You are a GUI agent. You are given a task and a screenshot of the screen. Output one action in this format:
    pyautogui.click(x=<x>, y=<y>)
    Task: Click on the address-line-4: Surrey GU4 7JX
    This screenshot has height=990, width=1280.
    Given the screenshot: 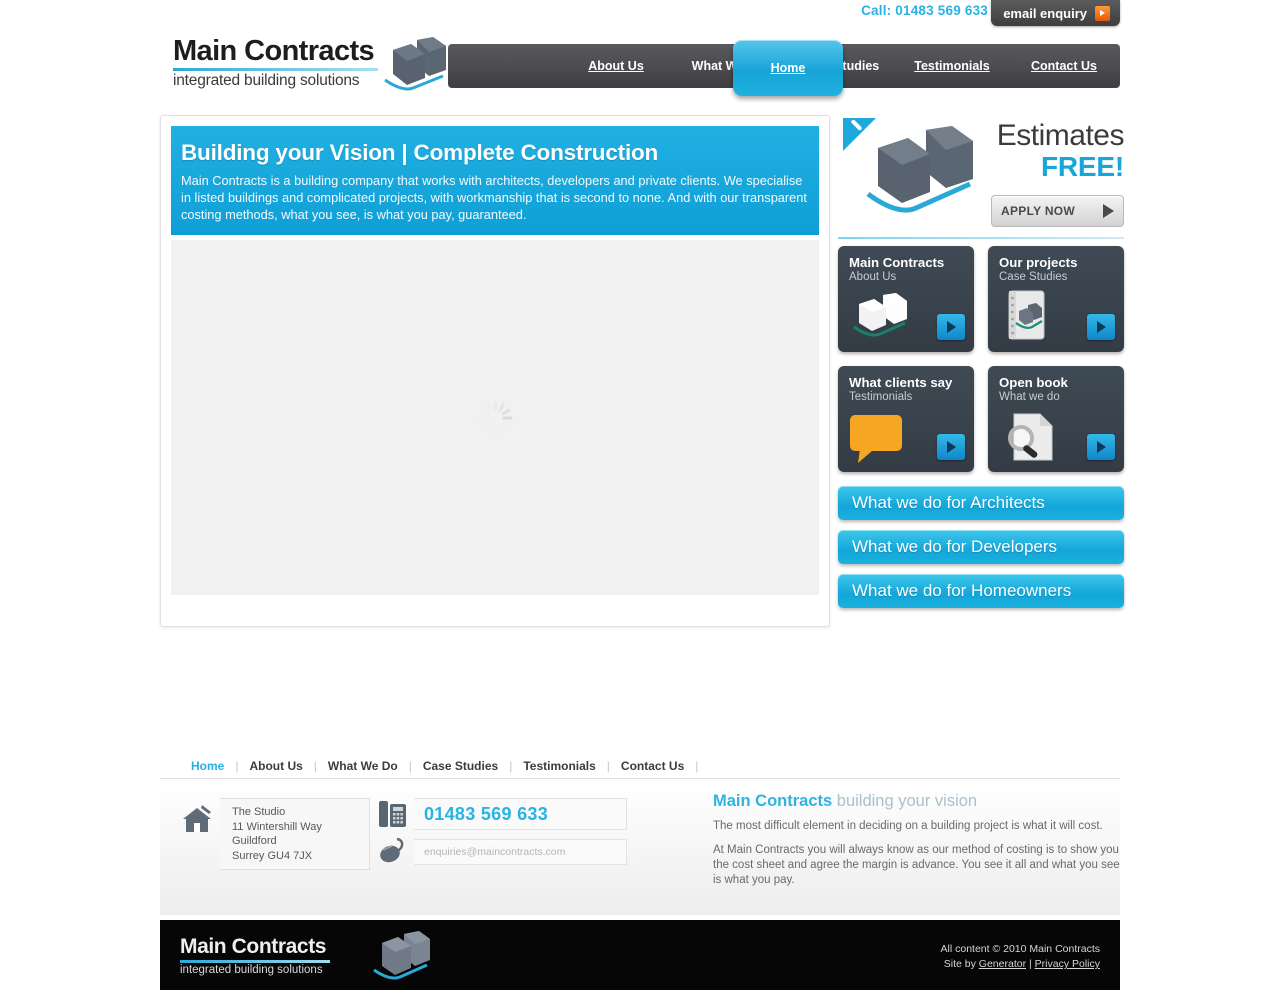 What is the action you would take?
    pyautogui.click(x=272, y=855)
    